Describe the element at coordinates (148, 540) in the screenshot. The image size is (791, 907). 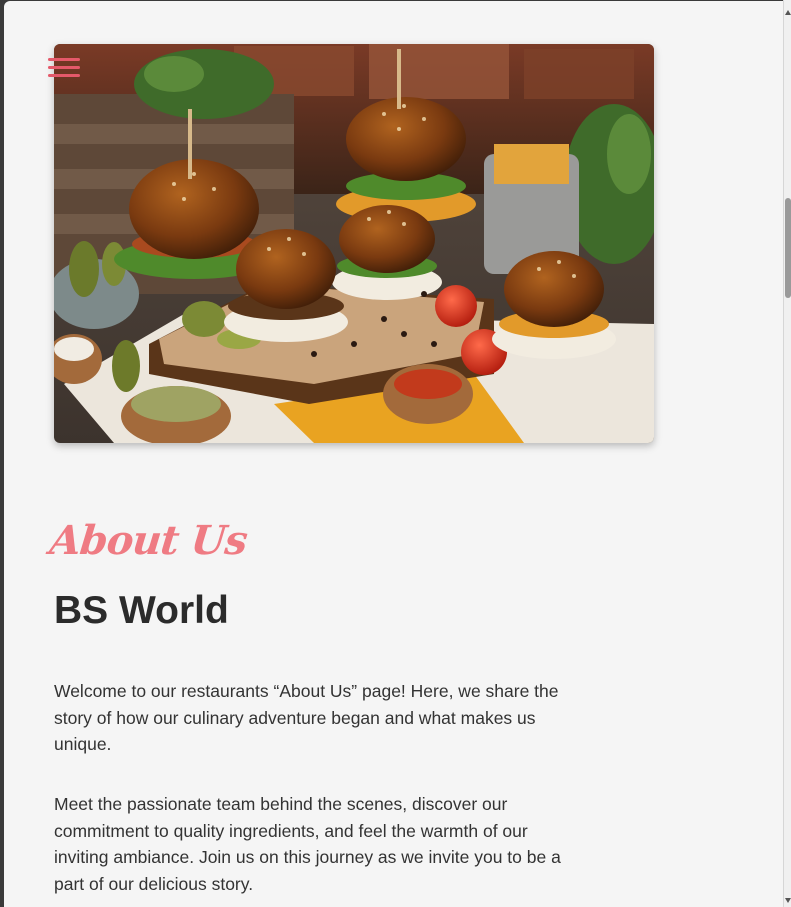
I see `about-script-heading: About Us` at that location.